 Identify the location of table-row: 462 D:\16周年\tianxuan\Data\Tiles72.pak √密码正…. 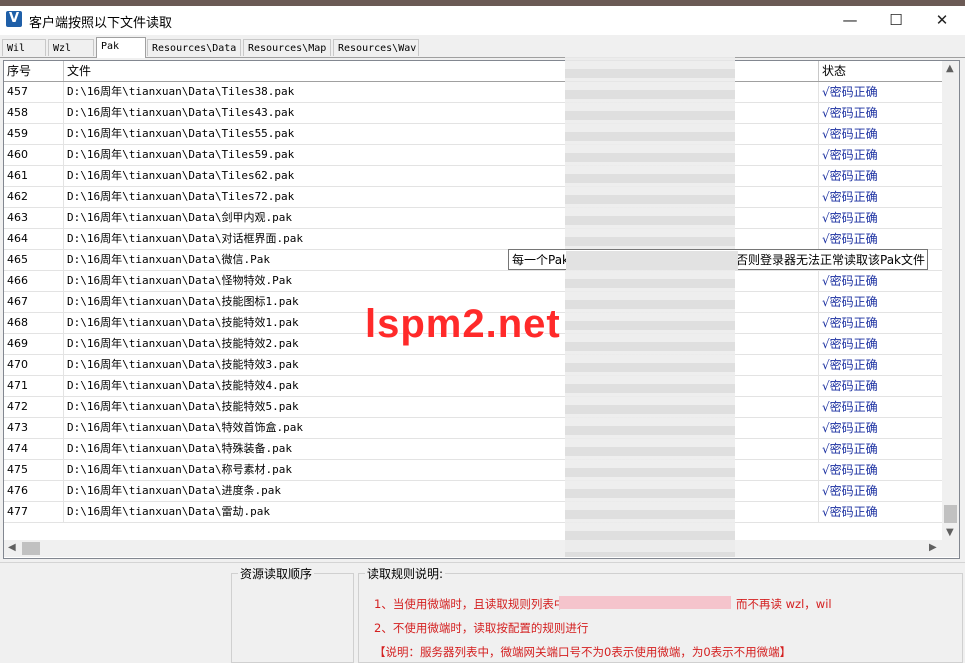
(474, 197).